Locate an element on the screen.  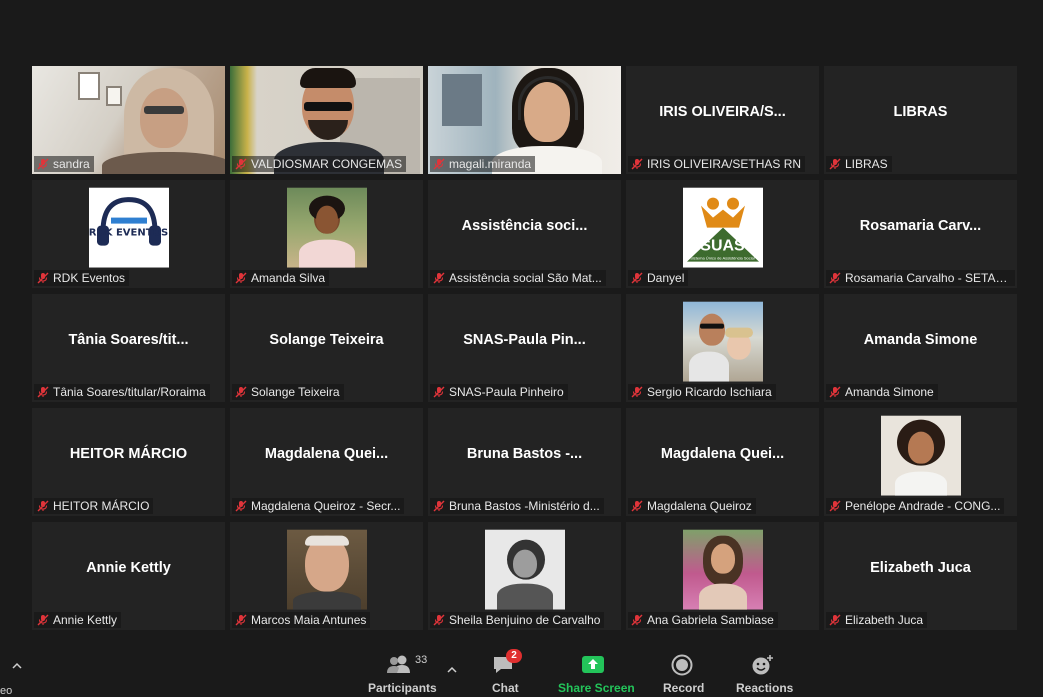
participant-name: IRIS OLIVEIRA/SETHAS RN is located at coordinates (724, 164).